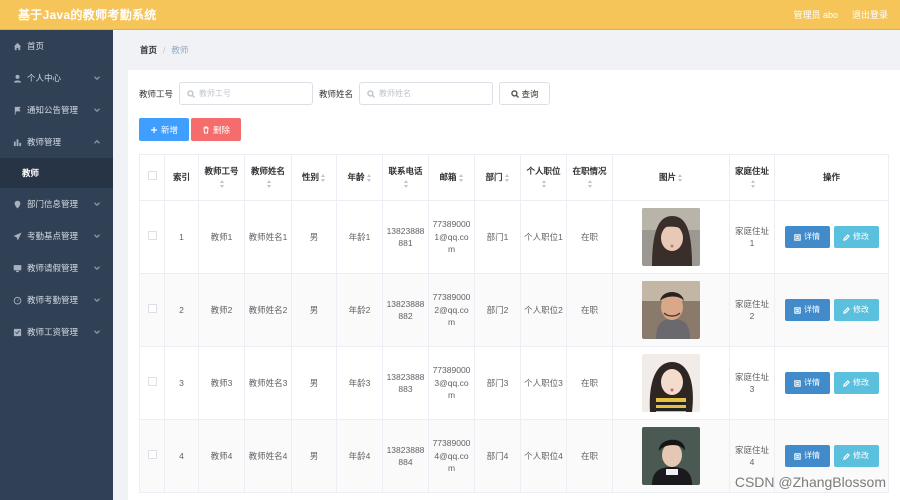  I want to click on cell-index: 3, so click(181, 383).